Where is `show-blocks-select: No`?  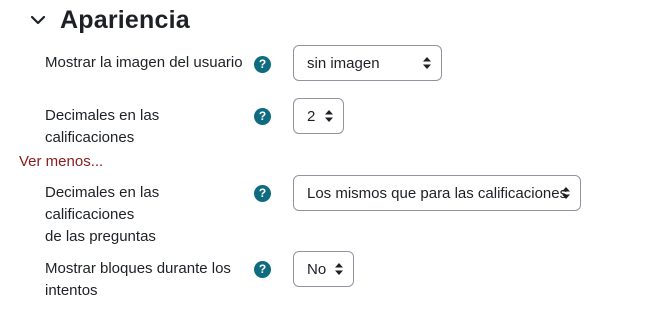
show-blocks-select: No is located at coordinates (323, 269).